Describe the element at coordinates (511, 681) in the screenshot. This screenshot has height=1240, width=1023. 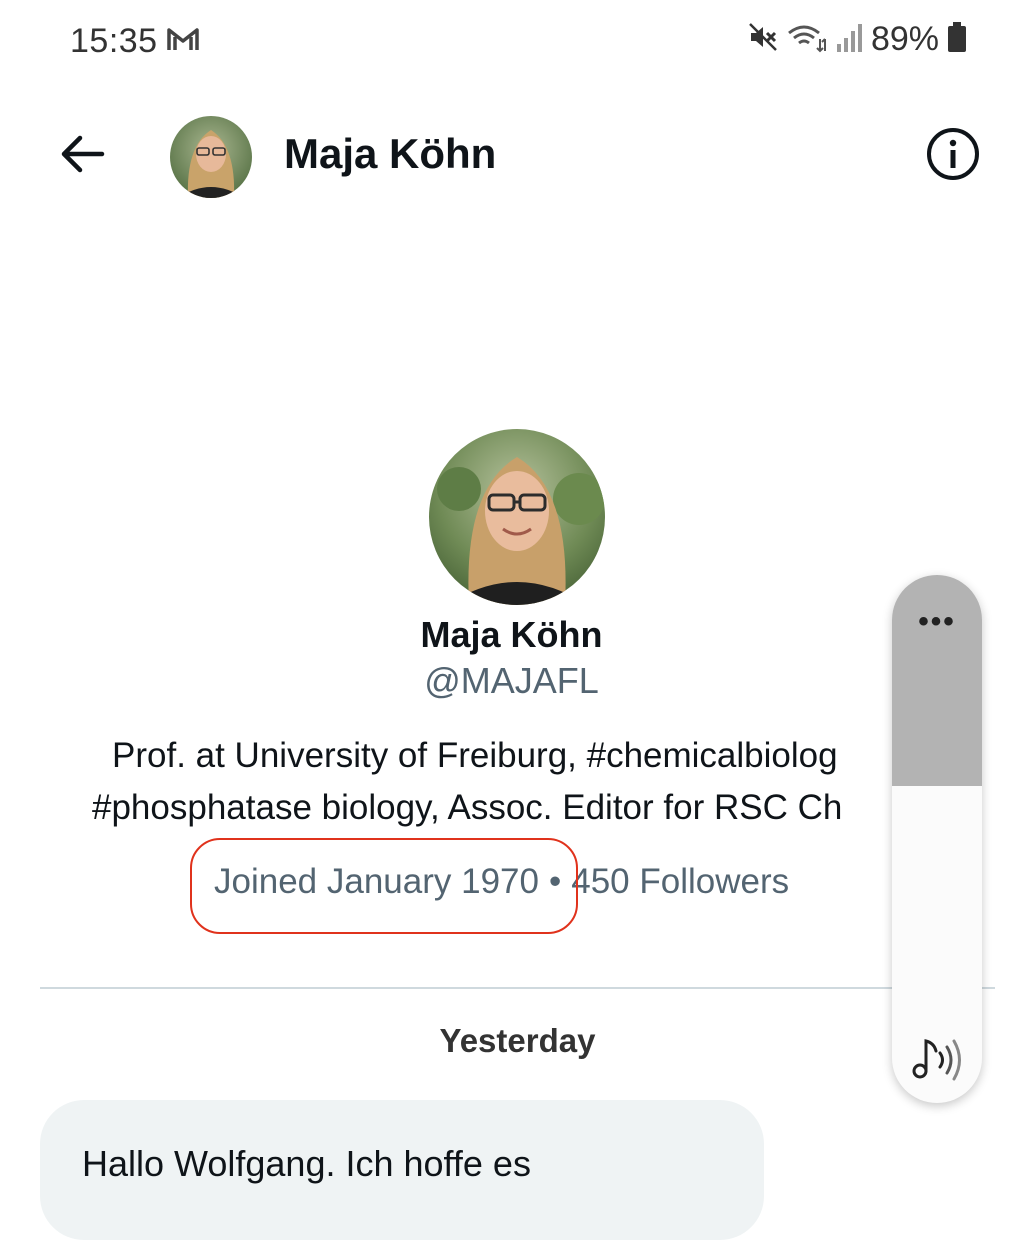
I see `profile-handle: @MAJAFL` at that location.